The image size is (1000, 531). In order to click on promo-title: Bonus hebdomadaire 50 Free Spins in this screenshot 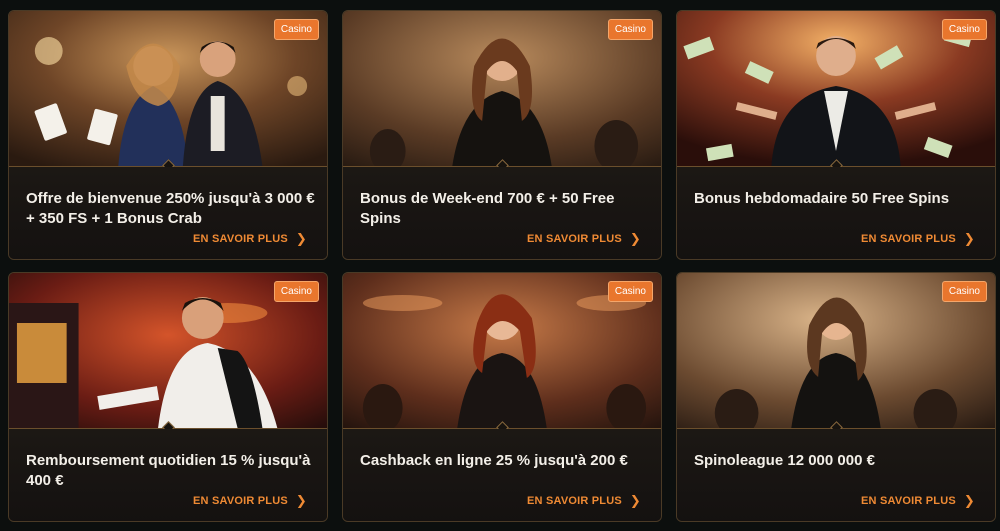, I will do `click(822, 198)`.